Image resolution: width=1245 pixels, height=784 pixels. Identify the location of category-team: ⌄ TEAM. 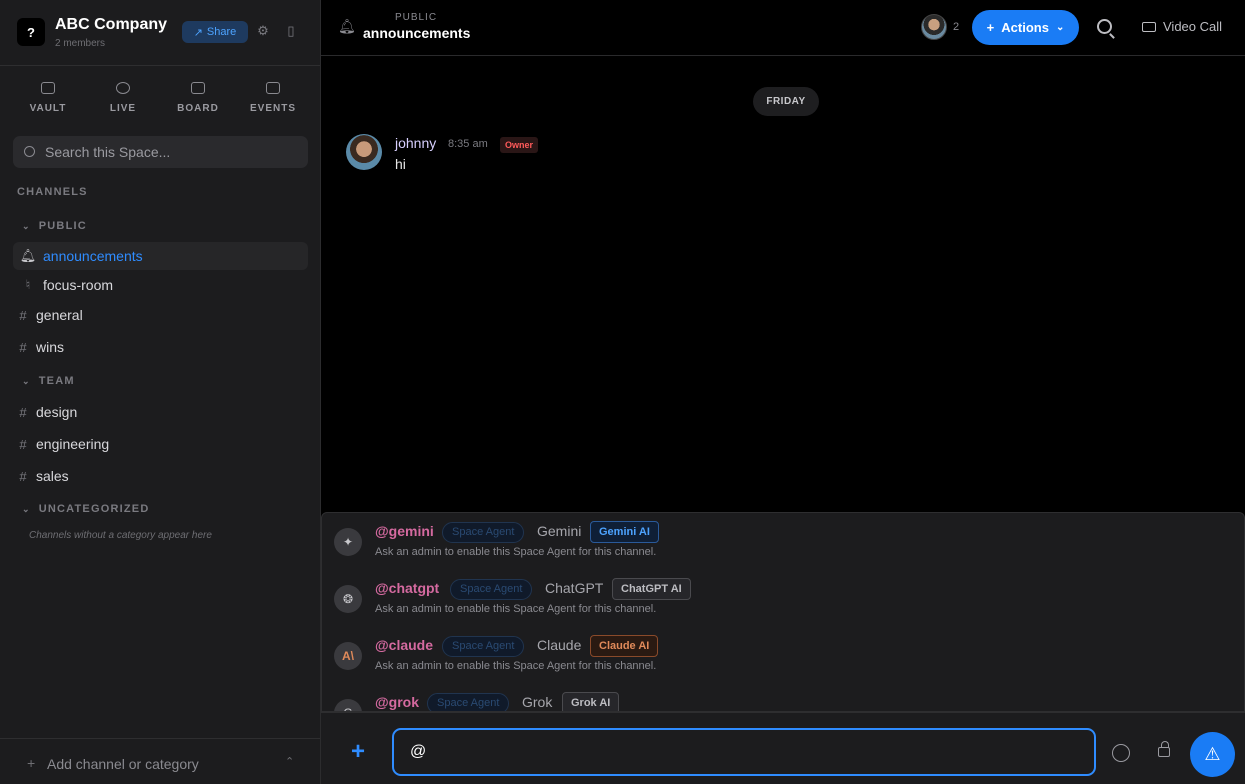
(48, 381).